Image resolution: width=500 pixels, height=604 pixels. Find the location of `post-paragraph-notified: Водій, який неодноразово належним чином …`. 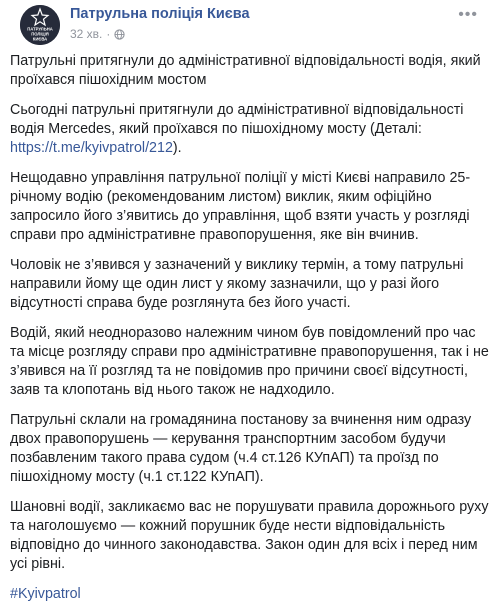

post-paragraph-notified: Водій, який неодноразово належним чином … is located at coordinates (249, 361).